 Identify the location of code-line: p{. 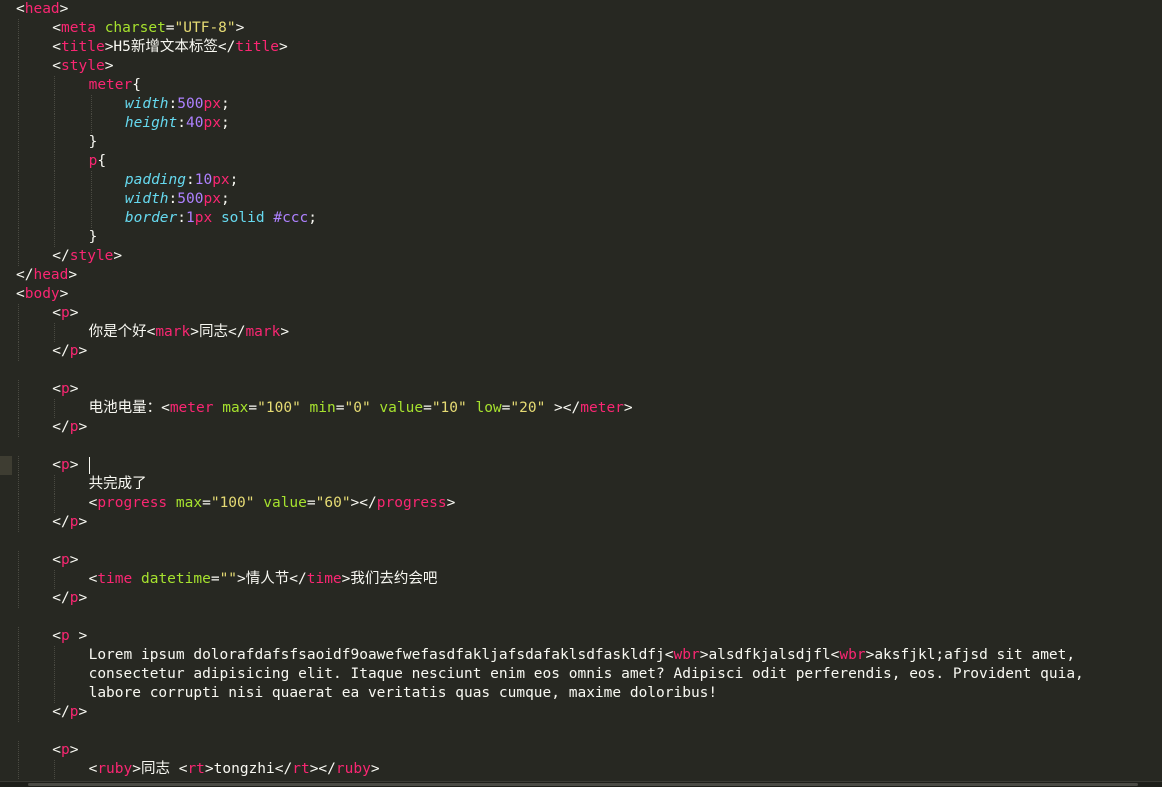
(589, 161).